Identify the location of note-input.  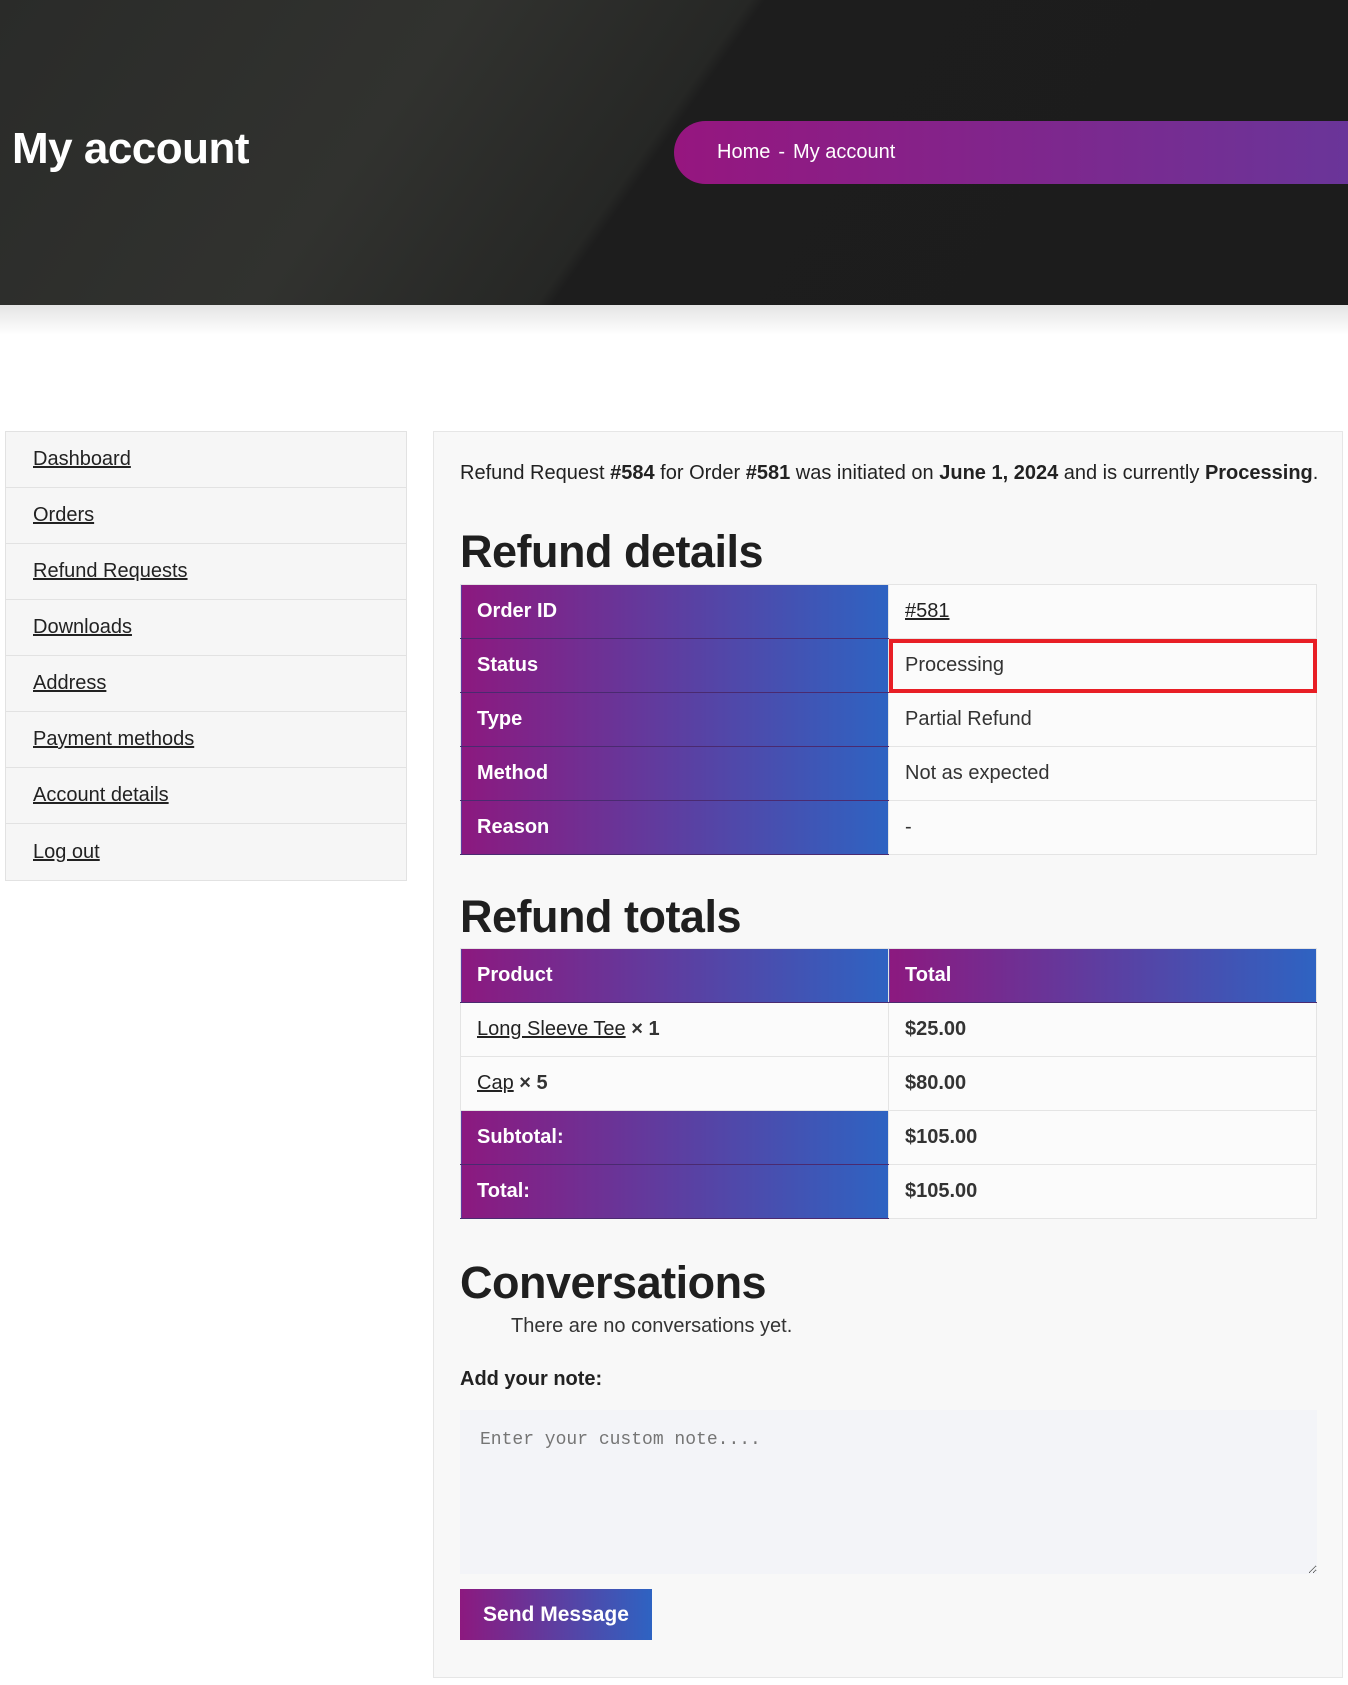
(888, 1492).